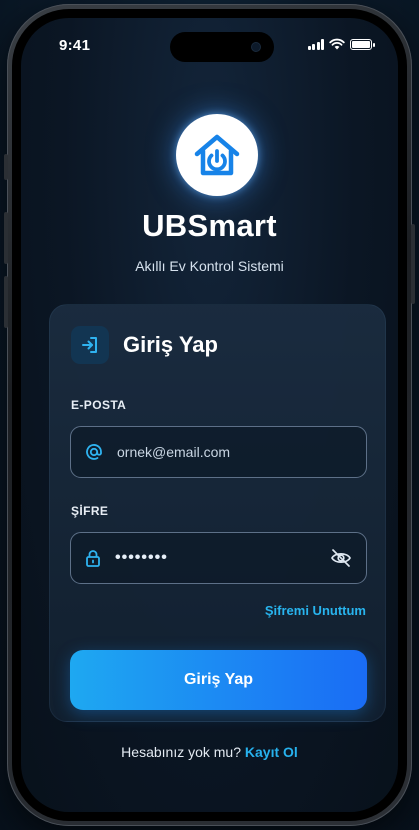  I want to click on eye-off-icon, so click(341, 558).